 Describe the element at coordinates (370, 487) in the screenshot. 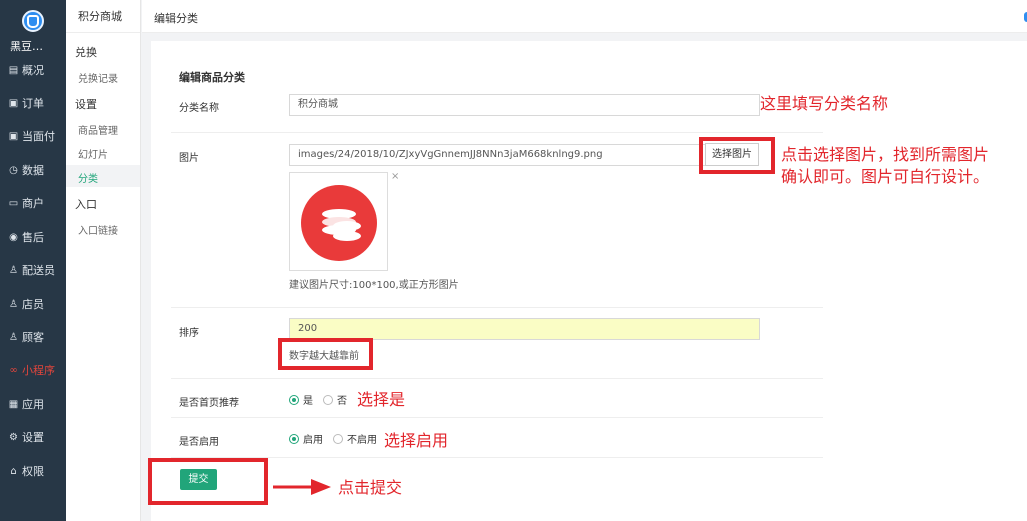

I see `annotation-submit-note: 点击提交` at that location.